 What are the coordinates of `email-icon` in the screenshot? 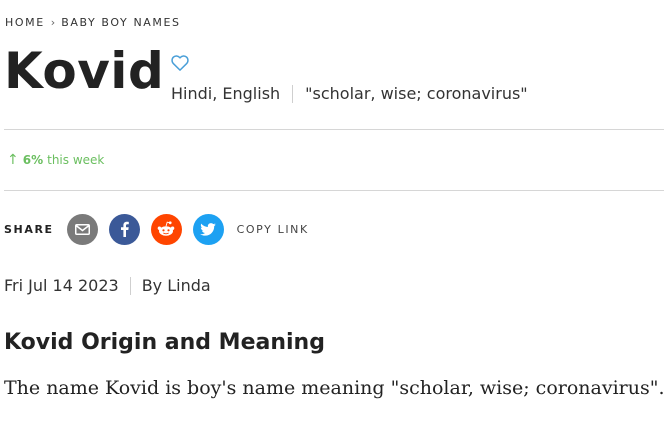 It's located at (82, 229).